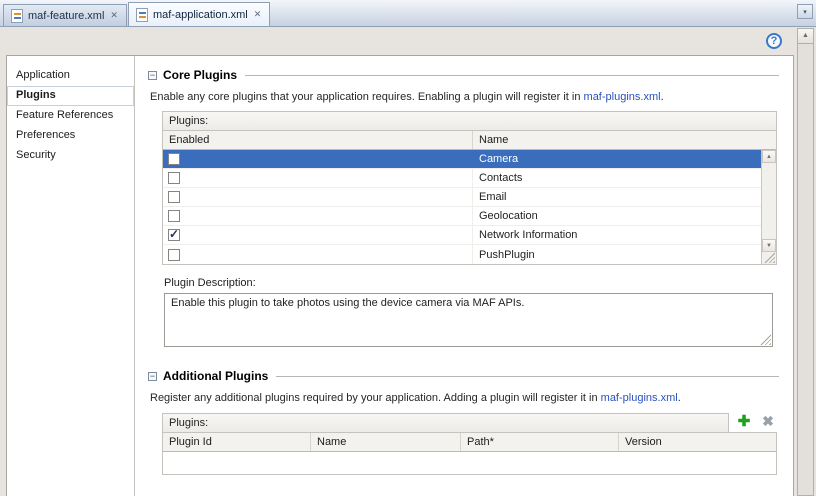 The width and height of the screenshot is (816, 496). What do you see at coordinates (318, 140) in the screenshot?
I see `column-header-enabled: Enabled` at bounding box center [318, 140].